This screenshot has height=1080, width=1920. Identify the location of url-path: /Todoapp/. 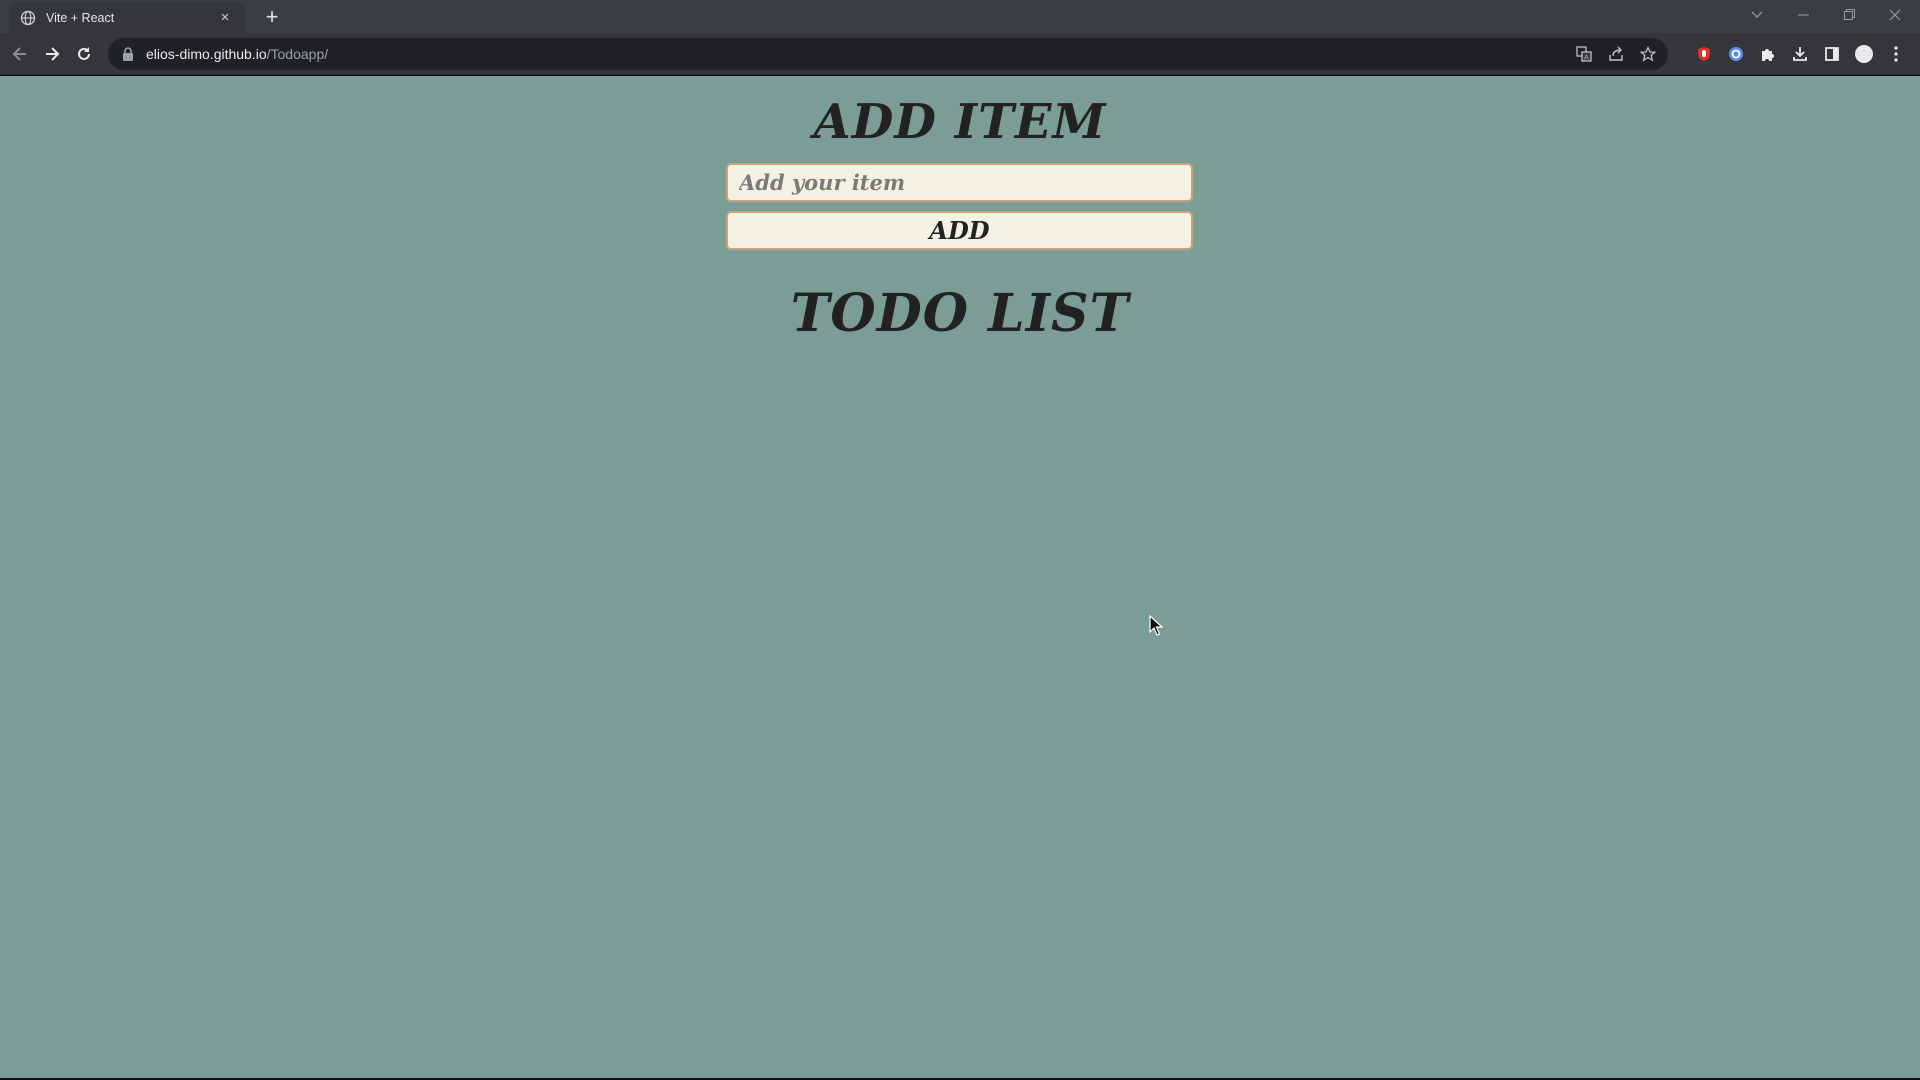
(297, 54).